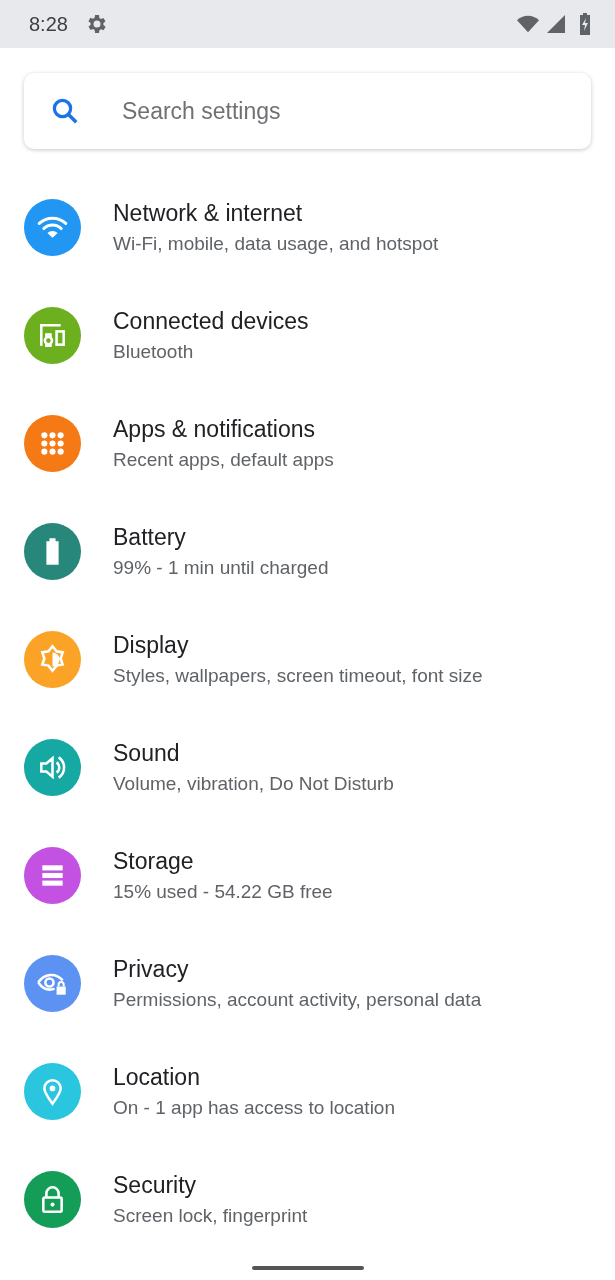 The height and width of the screenshot is (1280, 615). What do you see at coordinates (254, 1107) in the screenshot?
I see `item-summary: On - 1 app has access to location` at bounding box center [254, 1107].